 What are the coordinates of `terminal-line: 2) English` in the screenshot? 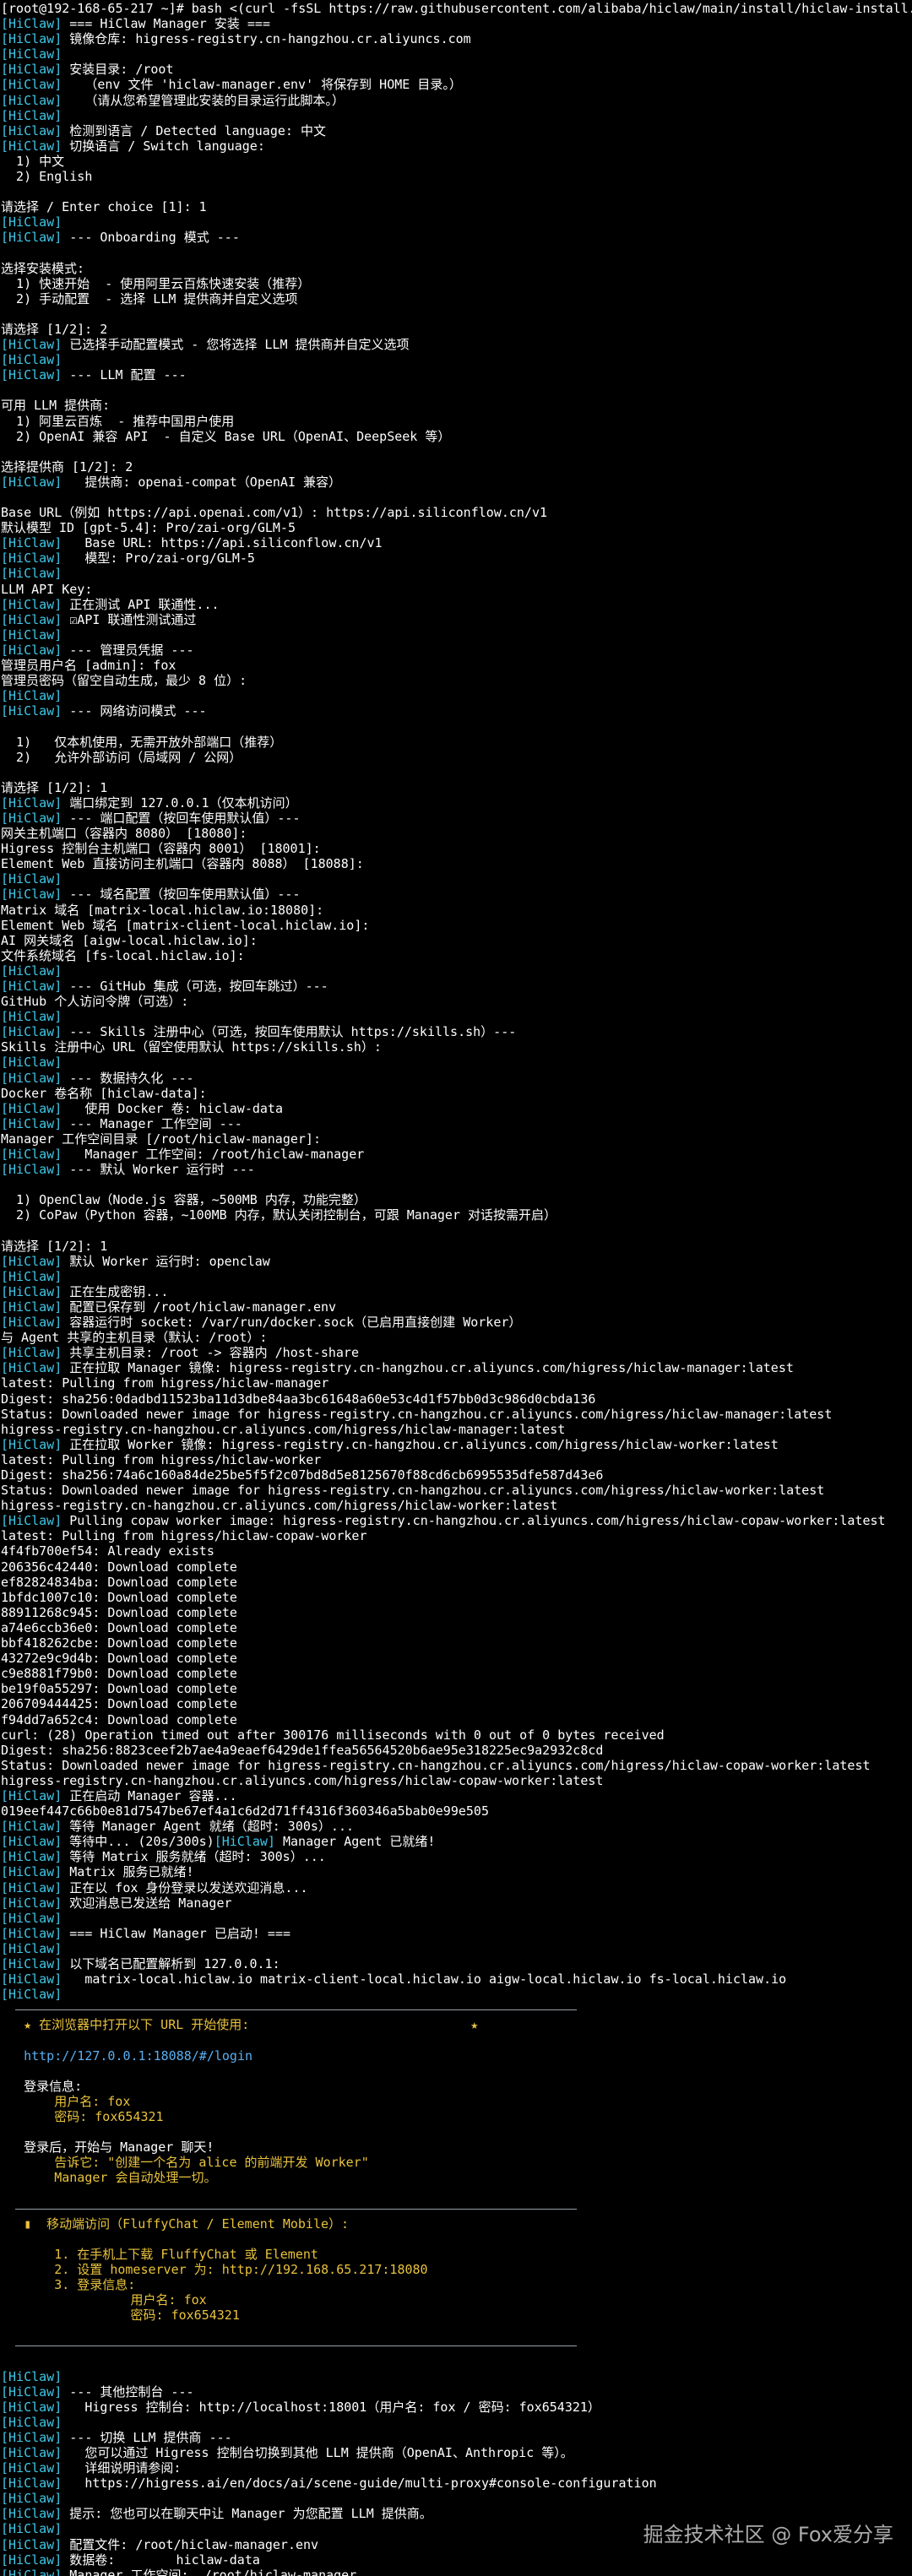 It's located at (456, 176).